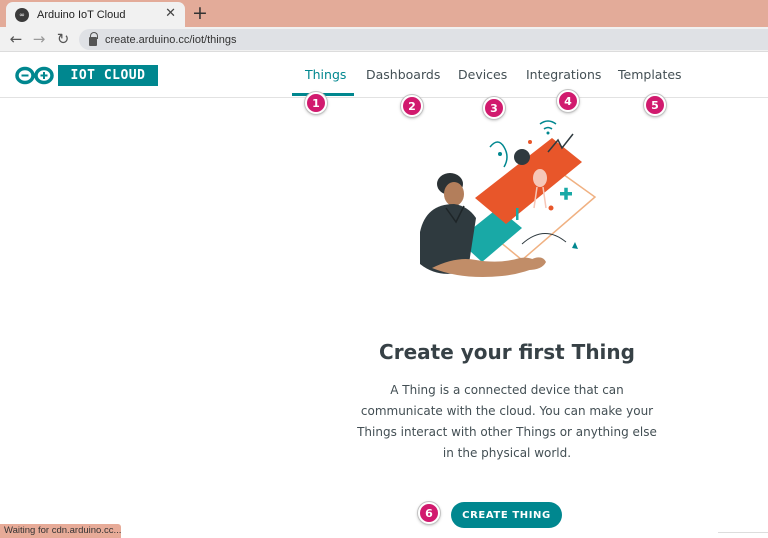 The image size is (768, 538). Describe the element at coordinates (508, 198) in the screenshot. I see `person-holding-devices-illustration` at that location.